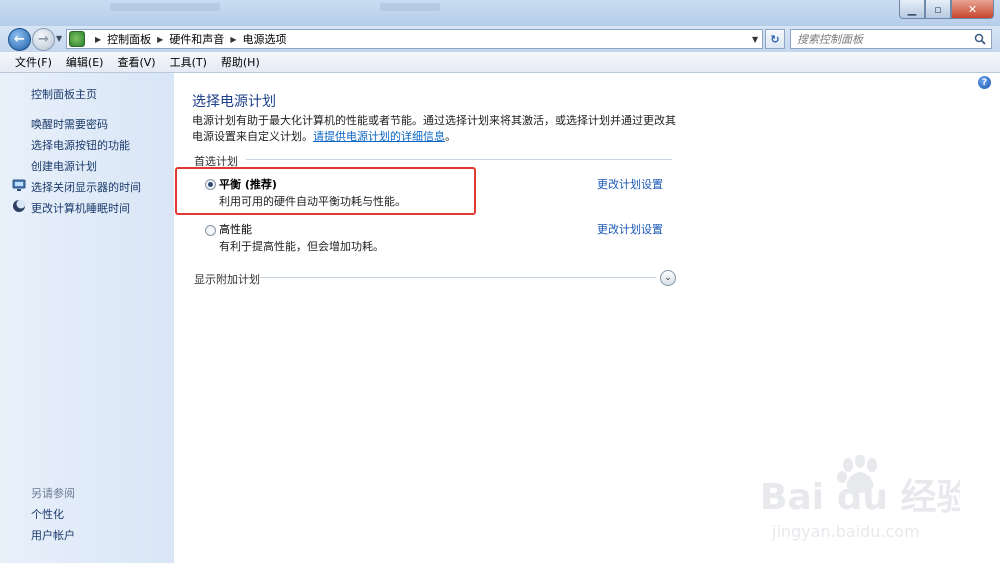  Describe the element at coordinates (630, 229) in the screenshot. I see `plan-high-performance-change-settings: 更改计划设置` at that location.